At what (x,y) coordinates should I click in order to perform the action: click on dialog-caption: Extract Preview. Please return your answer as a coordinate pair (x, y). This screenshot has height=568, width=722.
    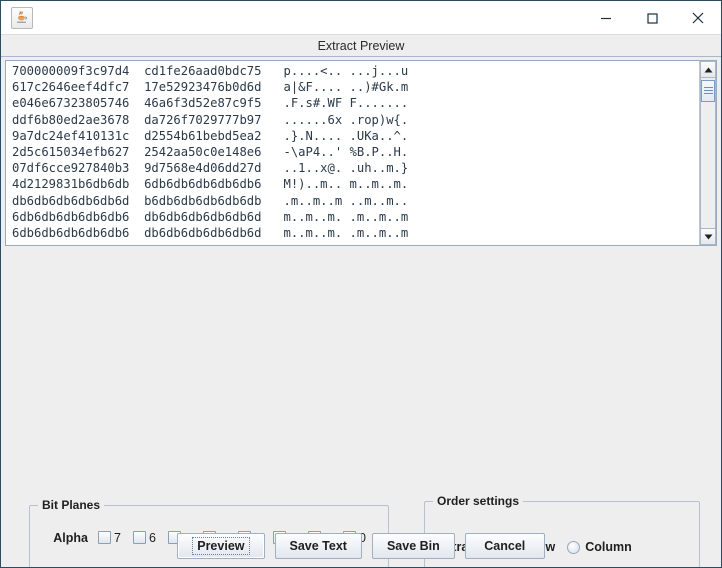
    Looking at the image, I should click on (361, 46).